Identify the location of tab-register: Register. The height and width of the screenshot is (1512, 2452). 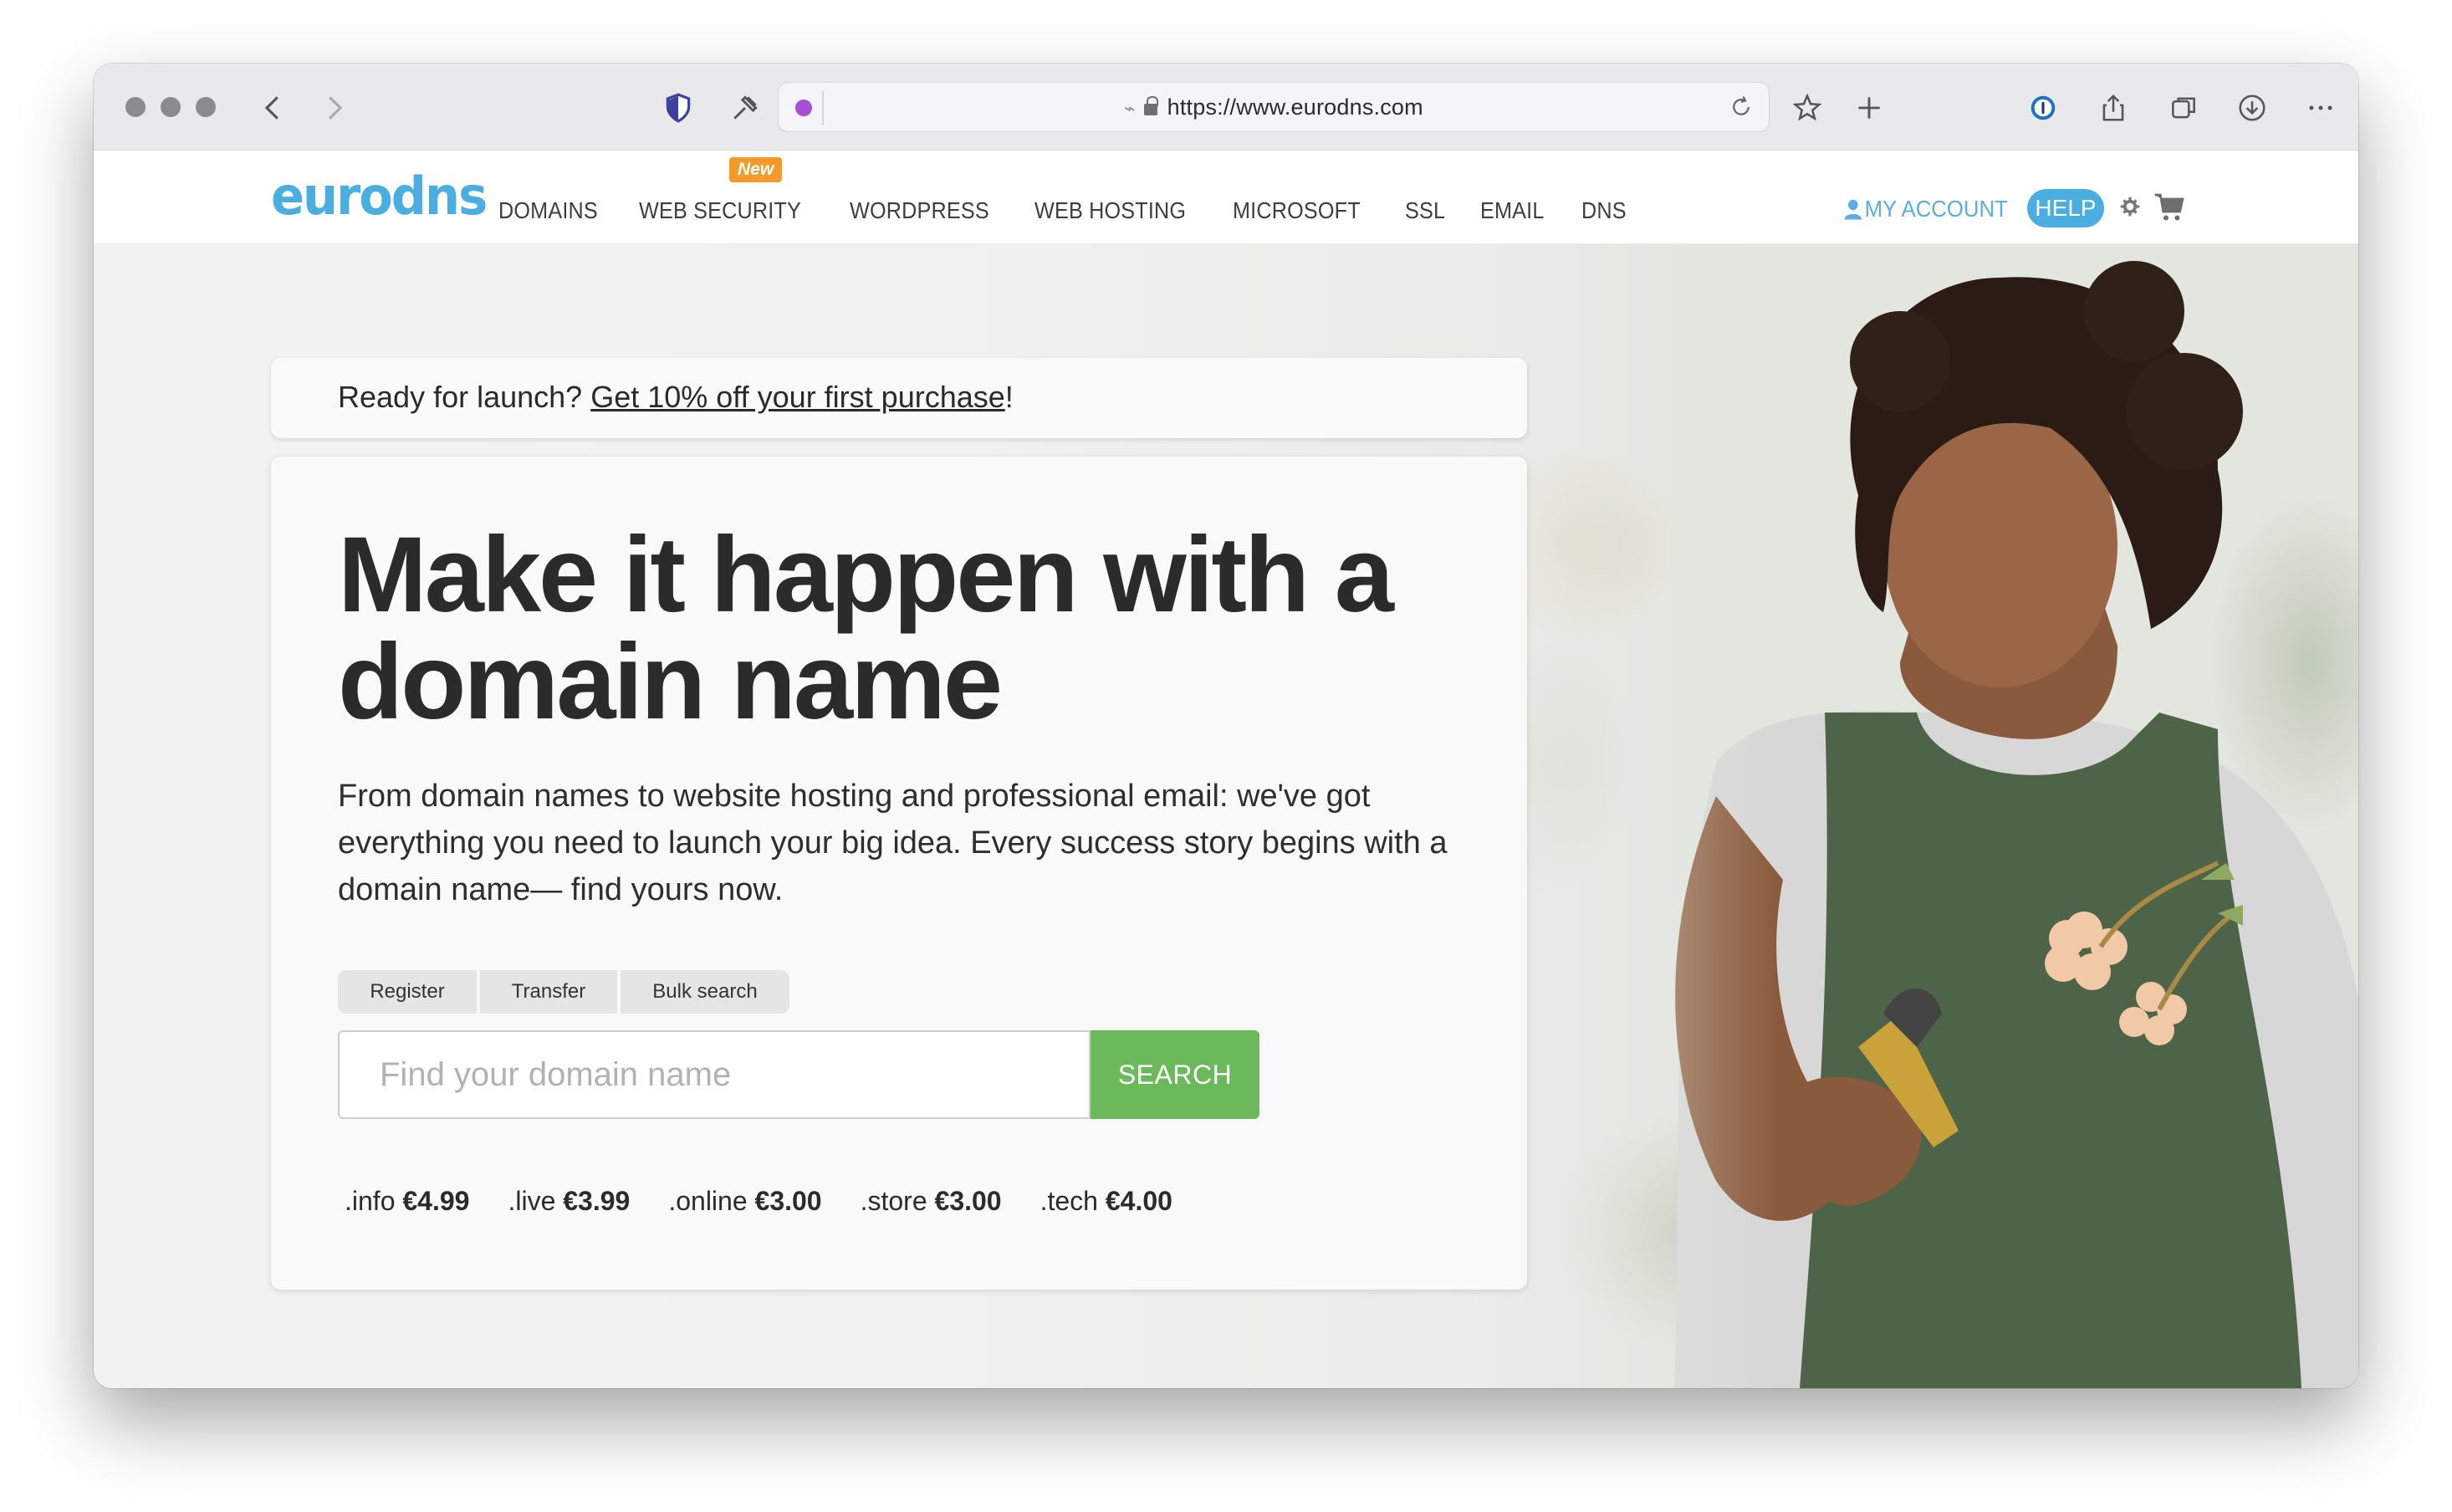
(408, 992).